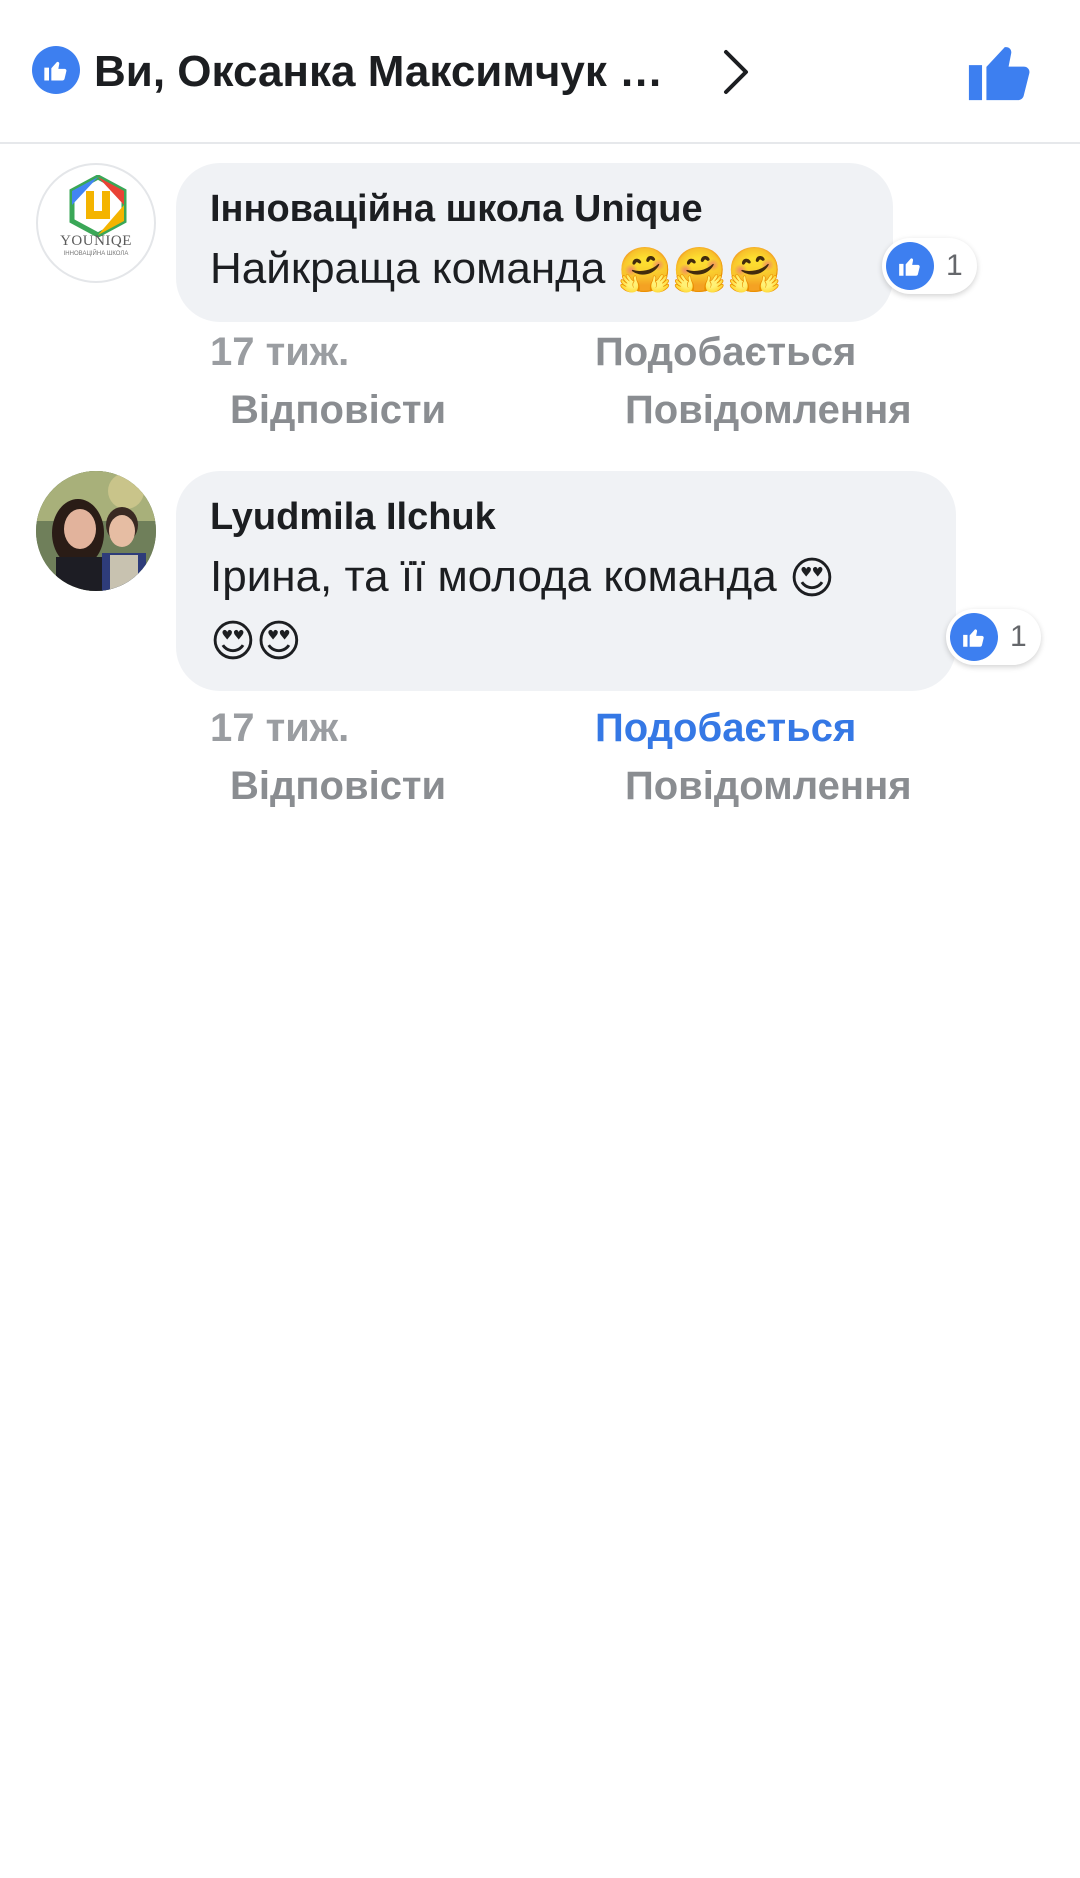 Image resolution: width=1080 pixels, height=1878 pixels. What do you see at coordinates (56, 70) in the screenshot?
I see `like-badge-icon` at bounding box center [56, 70].